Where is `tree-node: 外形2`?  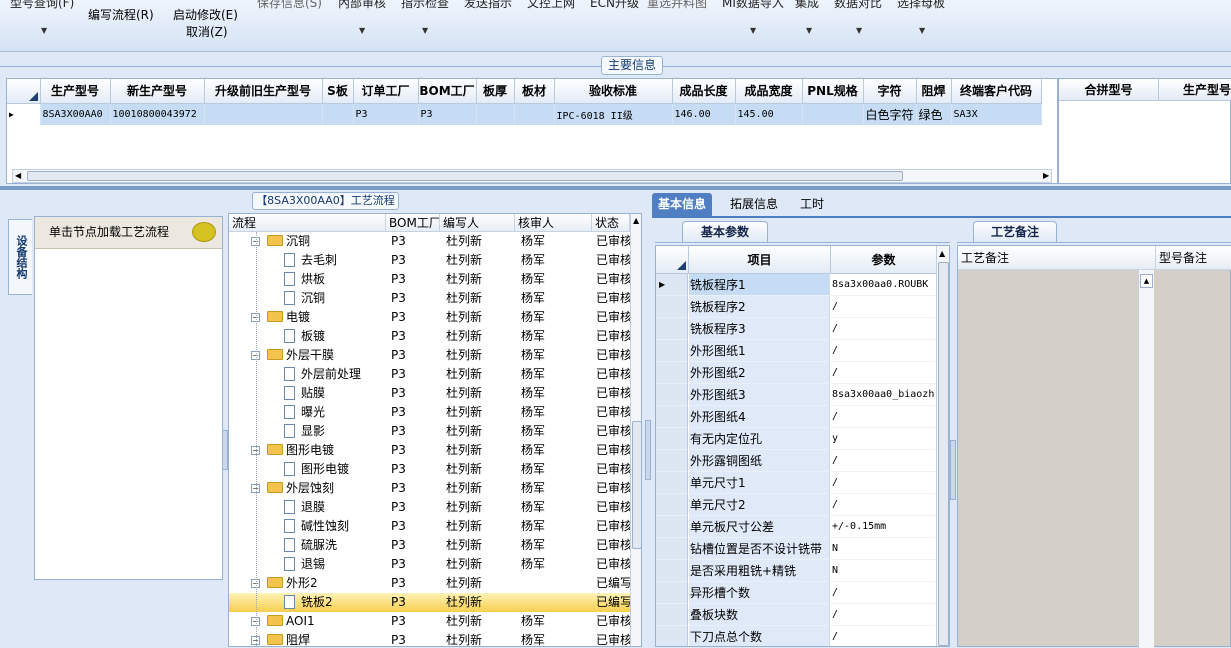
tree-node: 外形2 is located at coordinates (326, 583).